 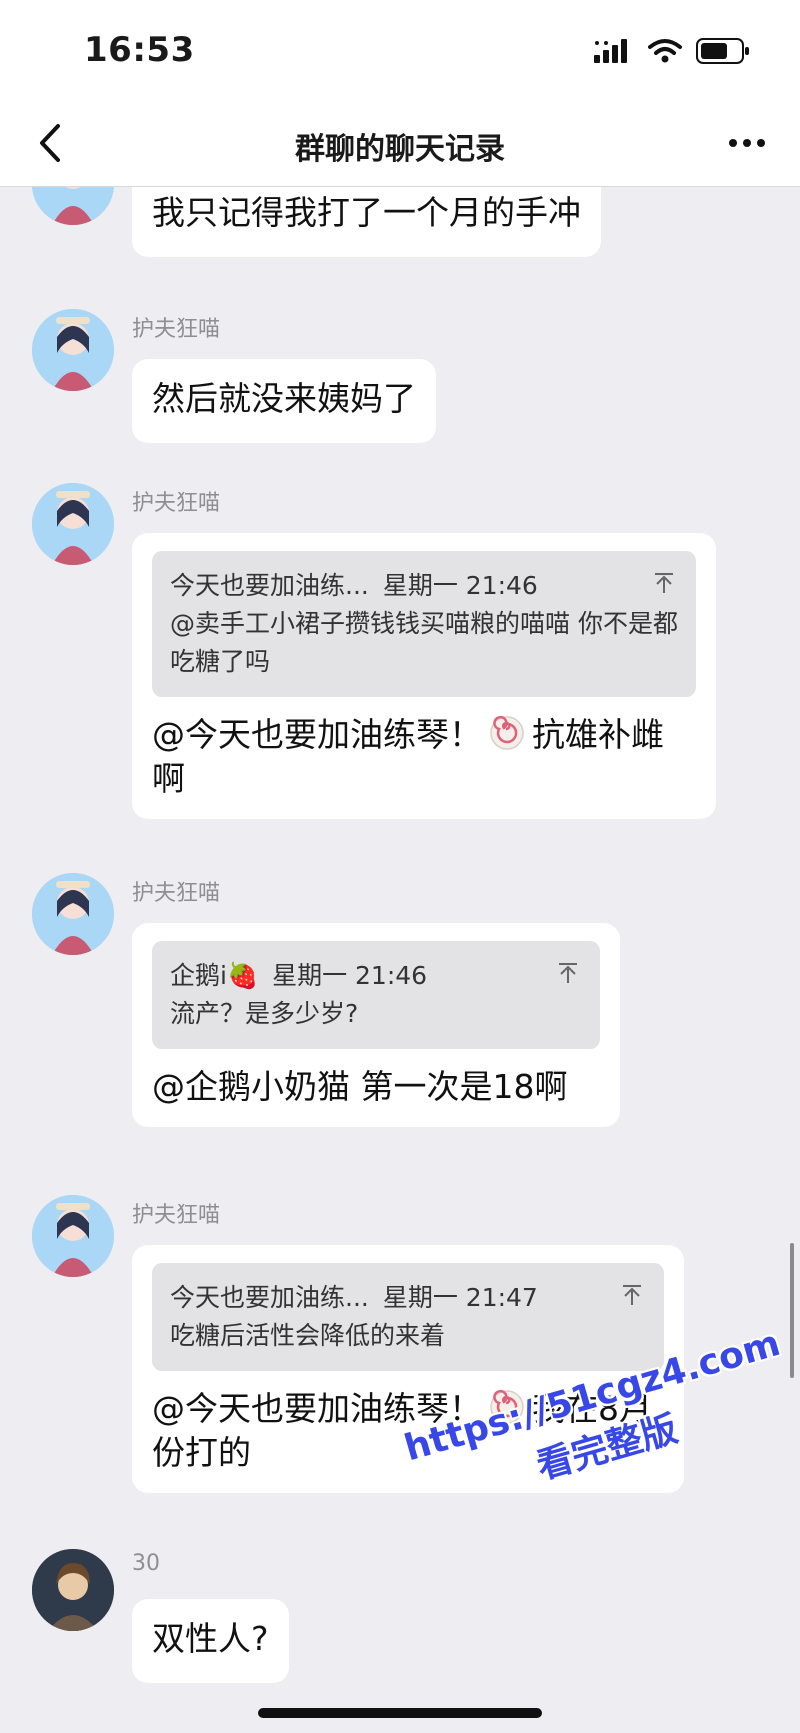 What do you see at coordinates (400, 50) in the screenshot?
I see `status-bar: 16:53` at bounding box center [400, 50].